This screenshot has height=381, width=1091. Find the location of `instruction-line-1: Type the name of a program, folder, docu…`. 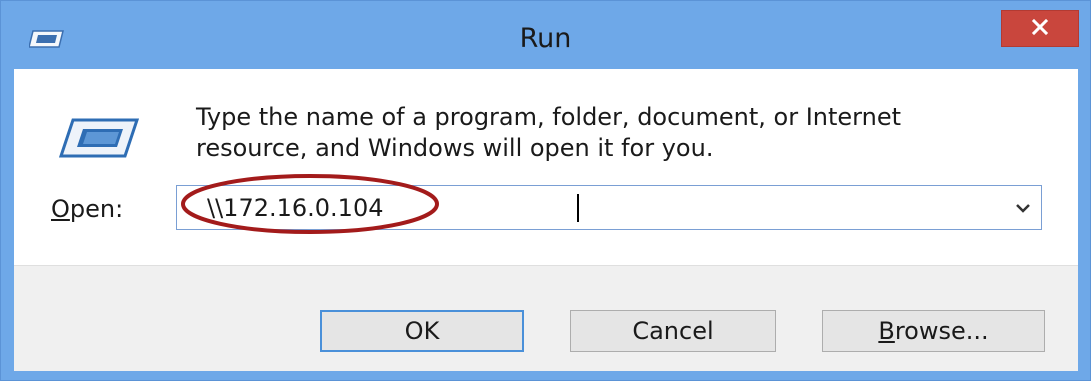

instruction-line-1: Type the name of a program, folder, docu… is located at coordinates (549, 117).